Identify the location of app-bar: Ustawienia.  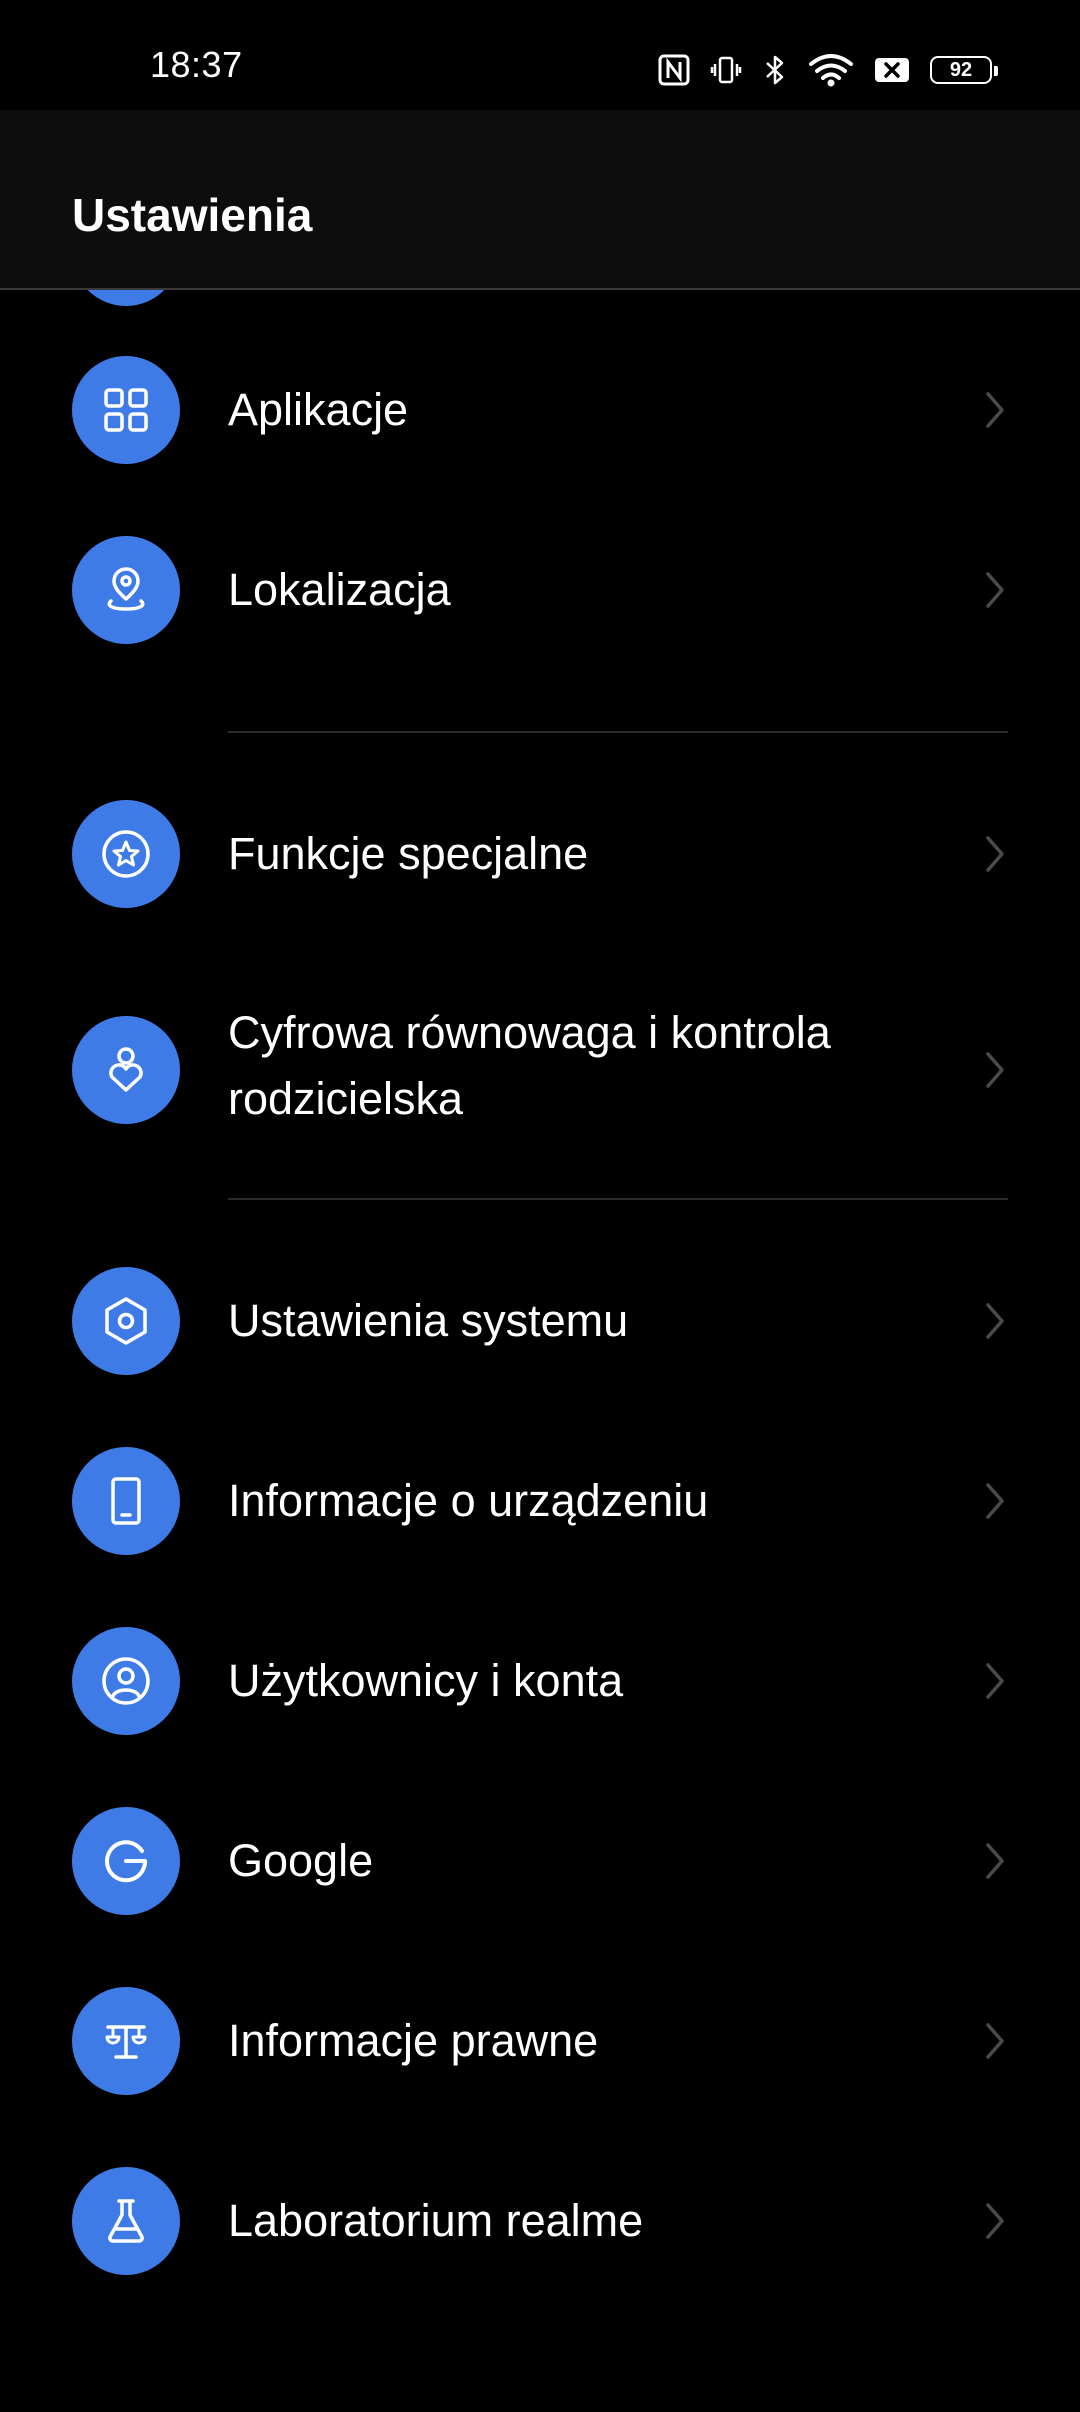
(540, 200).